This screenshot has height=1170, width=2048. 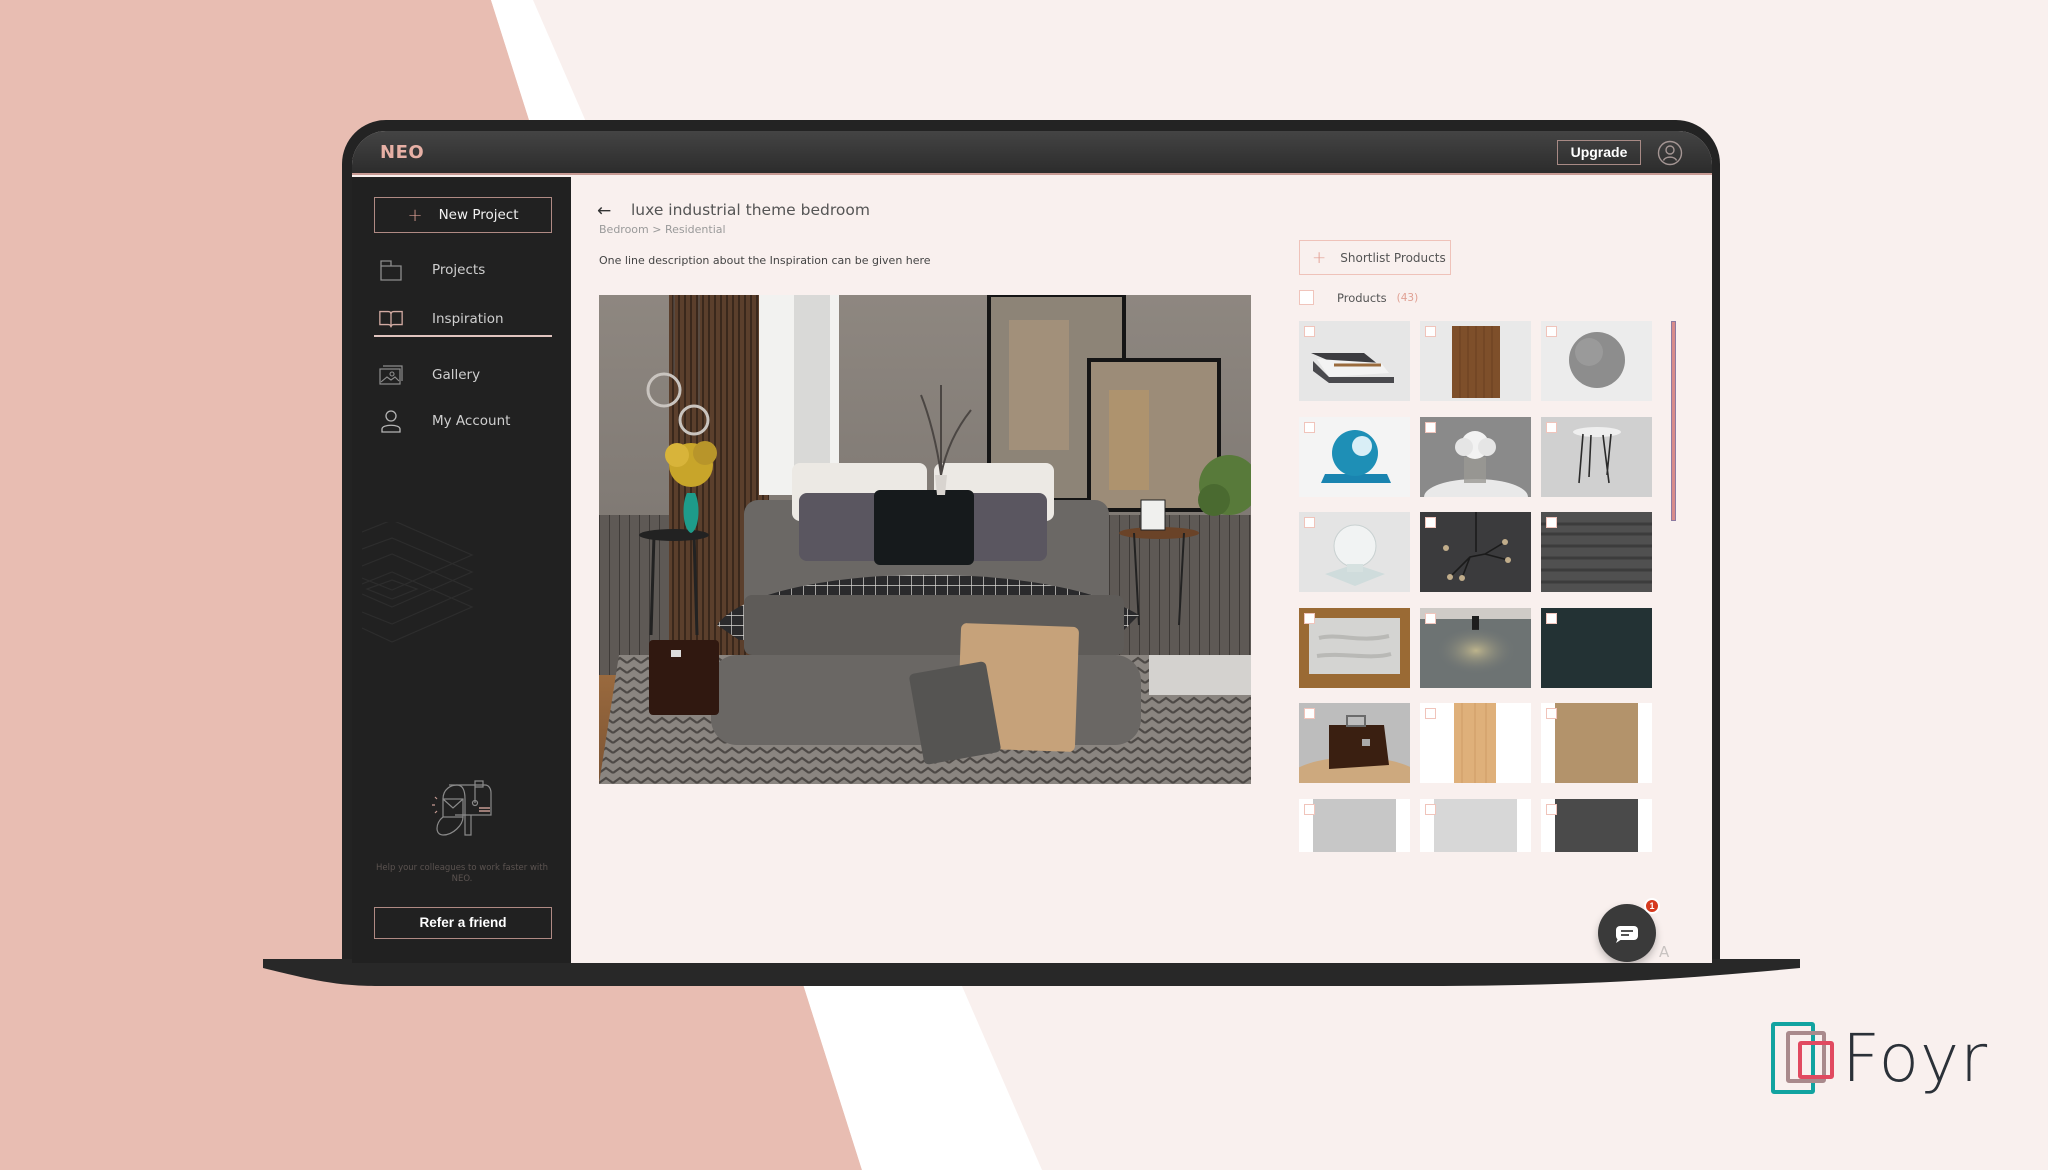 I want to click on layers-decoration, so click(x=418, y=582).